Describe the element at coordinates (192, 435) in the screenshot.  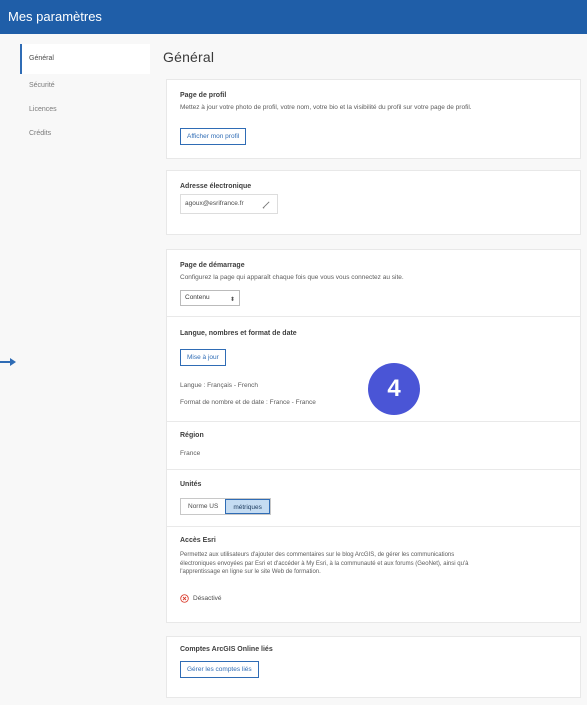
I see `region-section-title: Région` at that location.